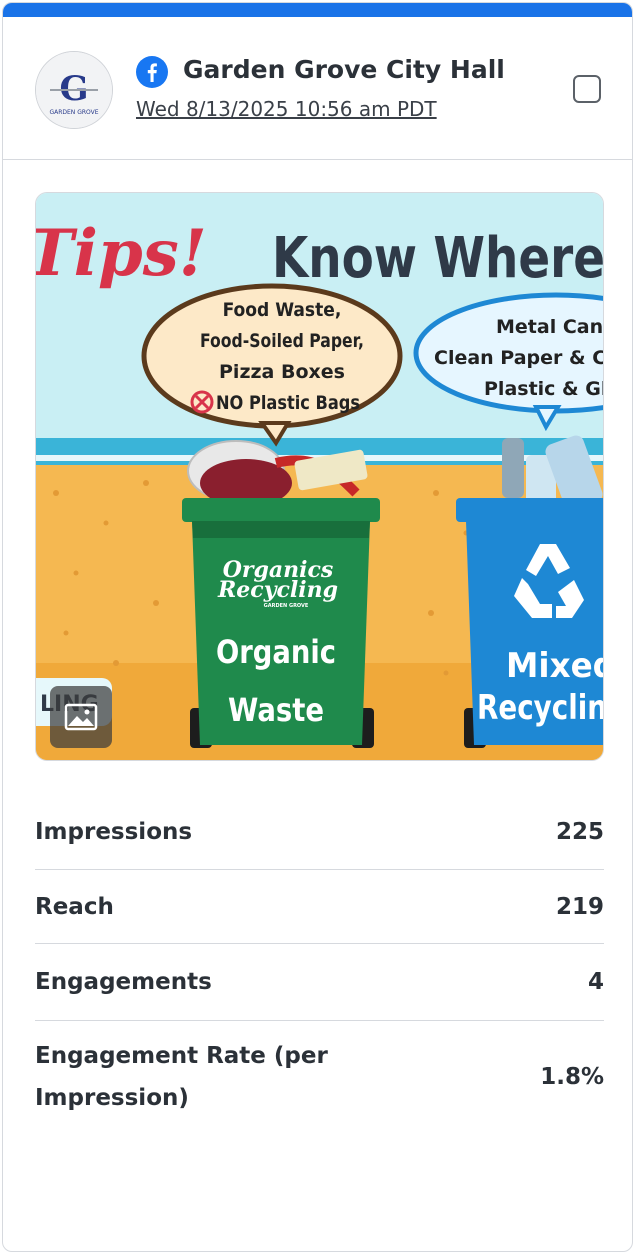 Image resolution: width=637 pixels, height=1256 pixels. What do you see at coordinates (595, 982) in the screenshot?
I see `metric-value: 4` at bounding box center [595, 982].